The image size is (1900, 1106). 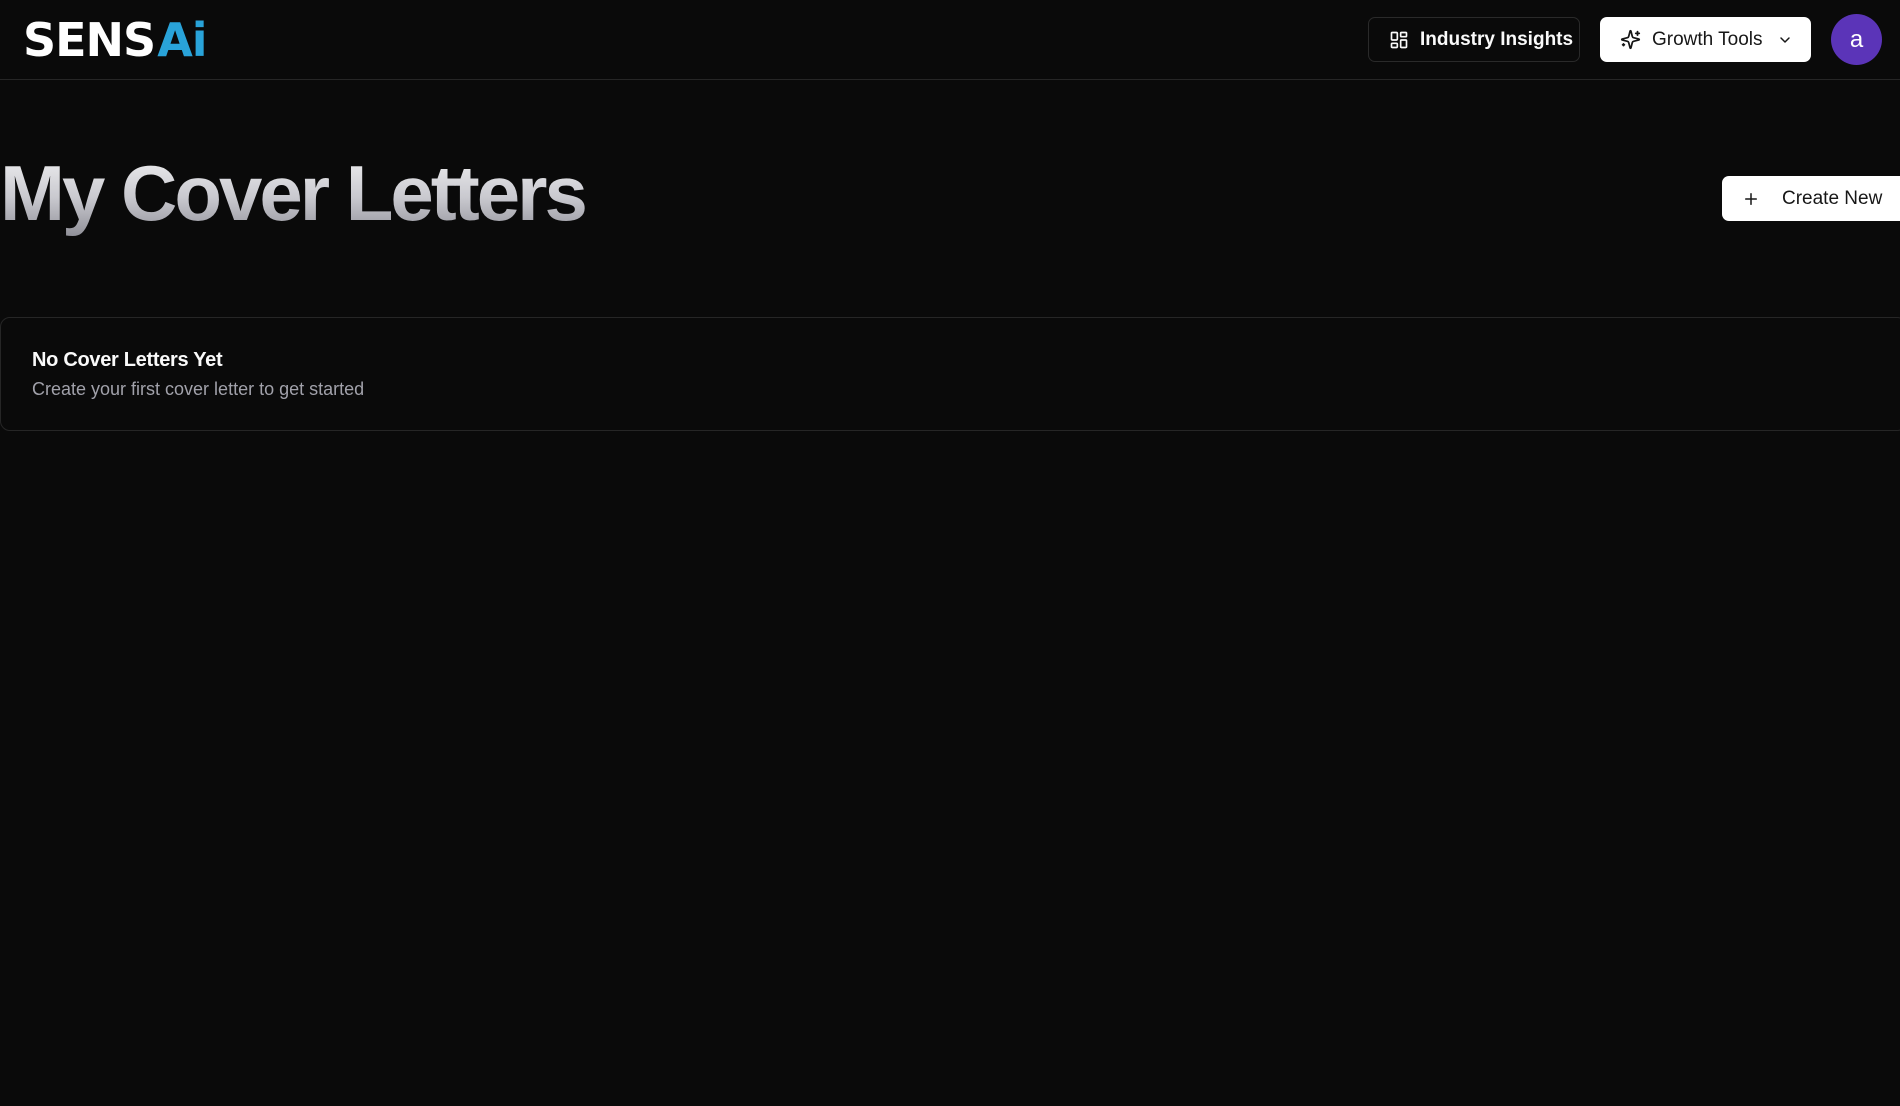 I want to click on avatar-initial: a, so click(x=1856, y=39).